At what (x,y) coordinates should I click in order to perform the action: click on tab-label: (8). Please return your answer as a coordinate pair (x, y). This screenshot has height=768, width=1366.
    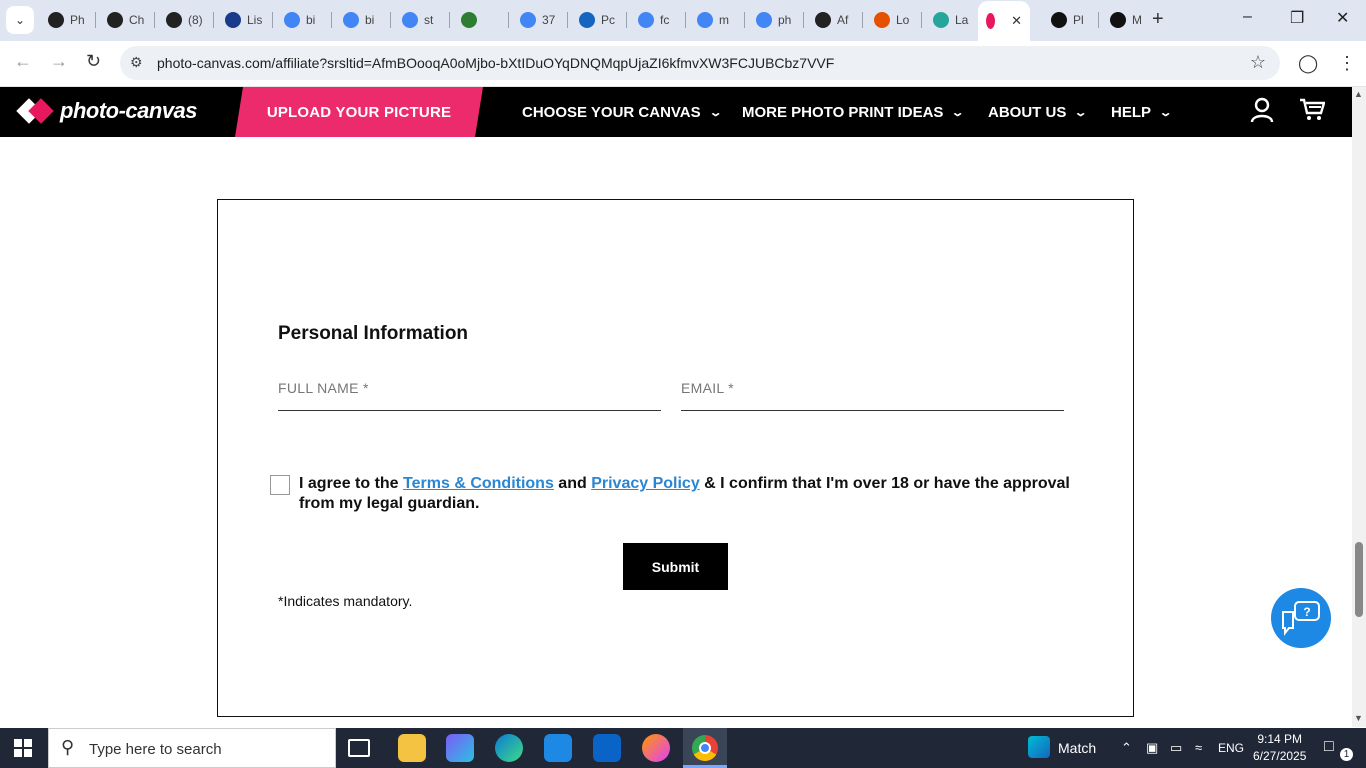
    Looking at the image, I should click on (195, 20).